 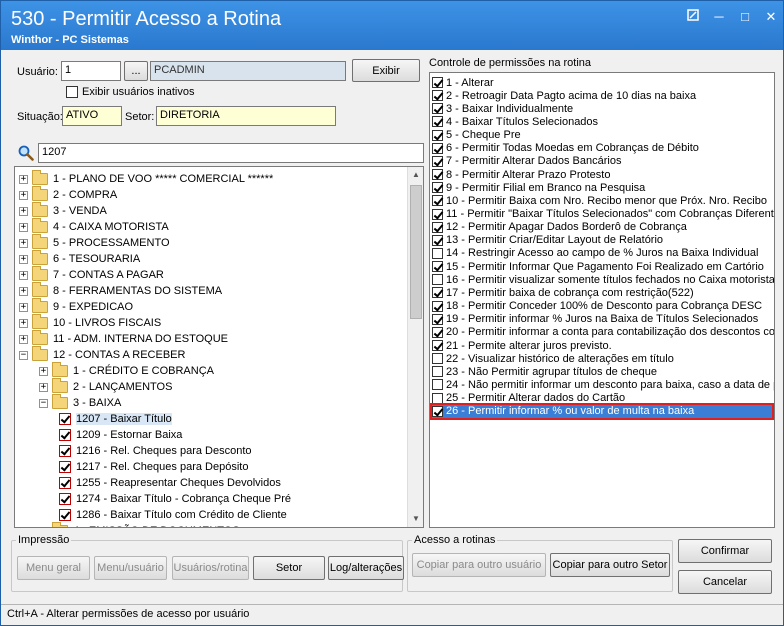 What do you see at coordinates (90, 322) in the screenshot?
I see `tree-item: +10 - LIVROS FISCAIS` at bounding box center [90, 322].